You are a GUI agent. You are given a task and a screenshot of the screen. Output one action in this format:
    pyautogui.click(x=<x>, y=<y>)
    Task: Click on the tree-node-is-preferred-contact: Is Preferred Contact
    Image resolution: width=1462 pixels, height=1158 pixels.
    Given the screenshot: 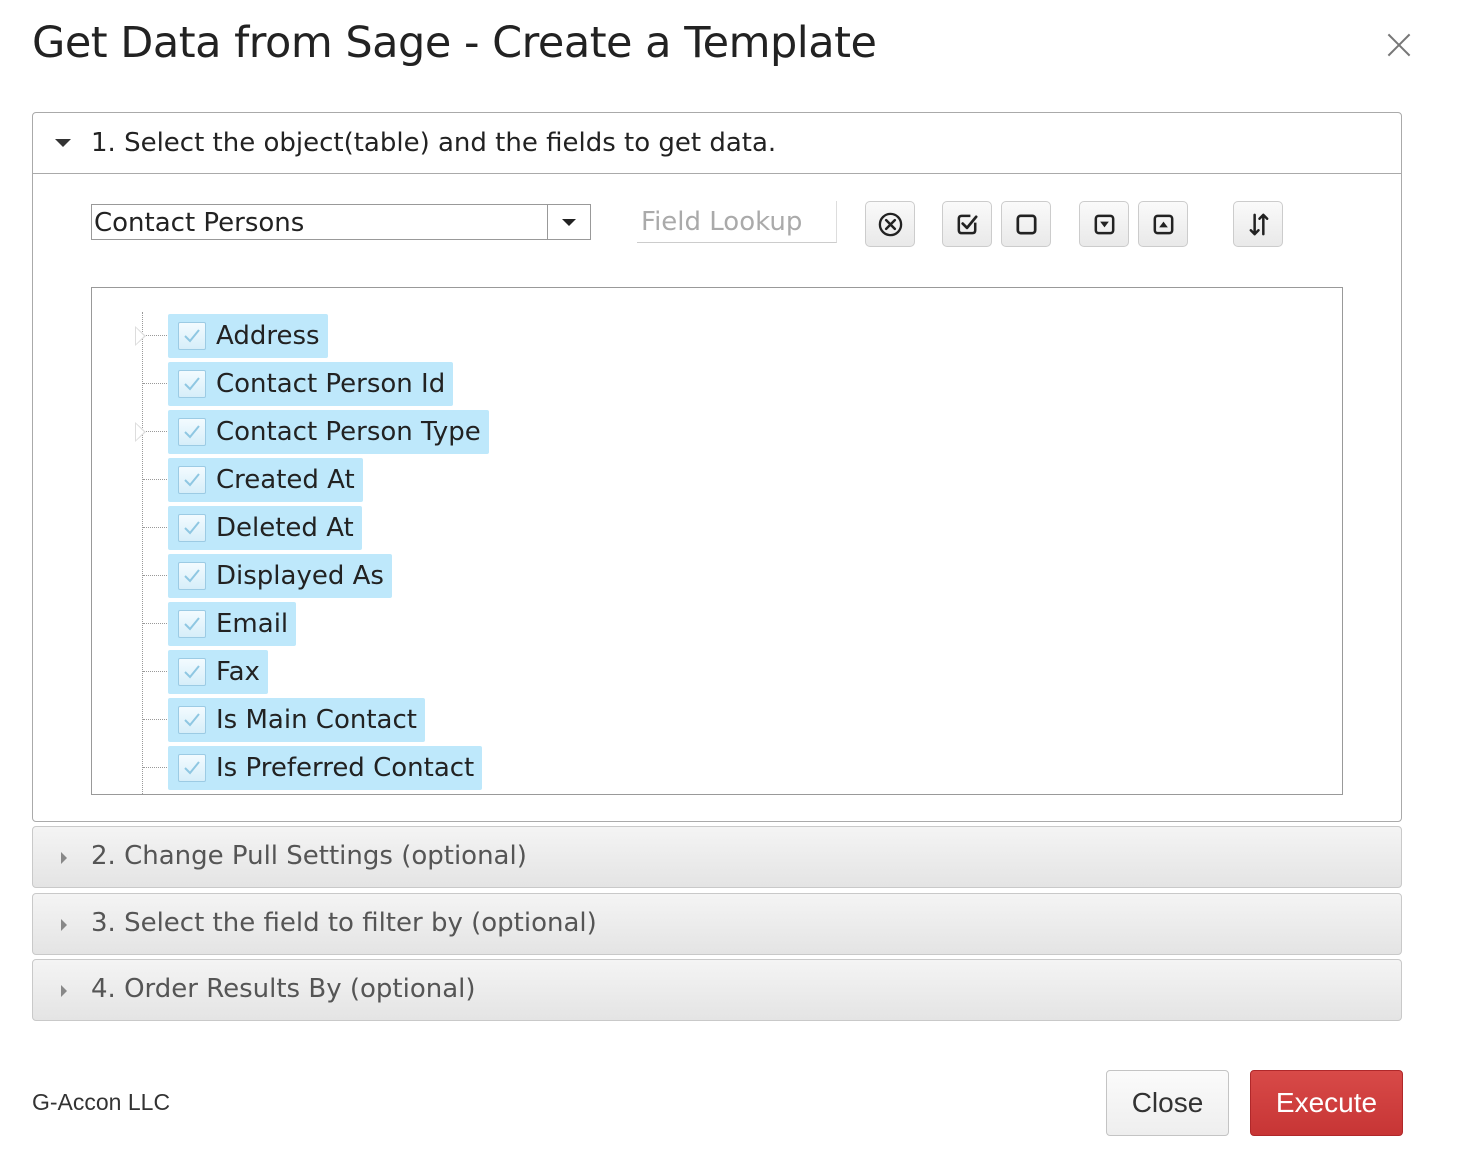 What is the action you would take?
    pyautogui.click(x=325, y=768)
    